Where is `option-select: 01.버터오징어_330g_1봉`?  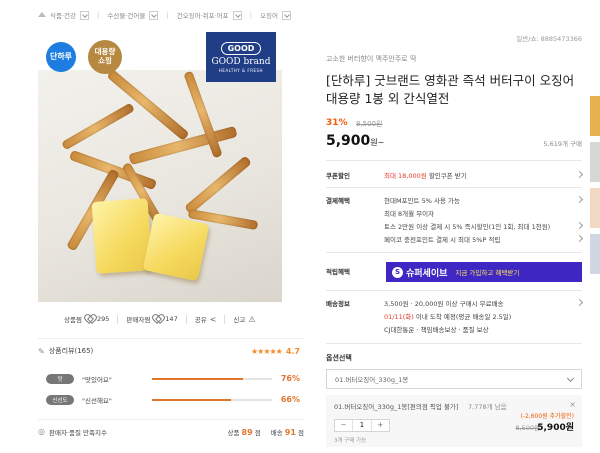 option-select: 01.버터오징어_330g_1봉 is located at coordinates (454, 379).